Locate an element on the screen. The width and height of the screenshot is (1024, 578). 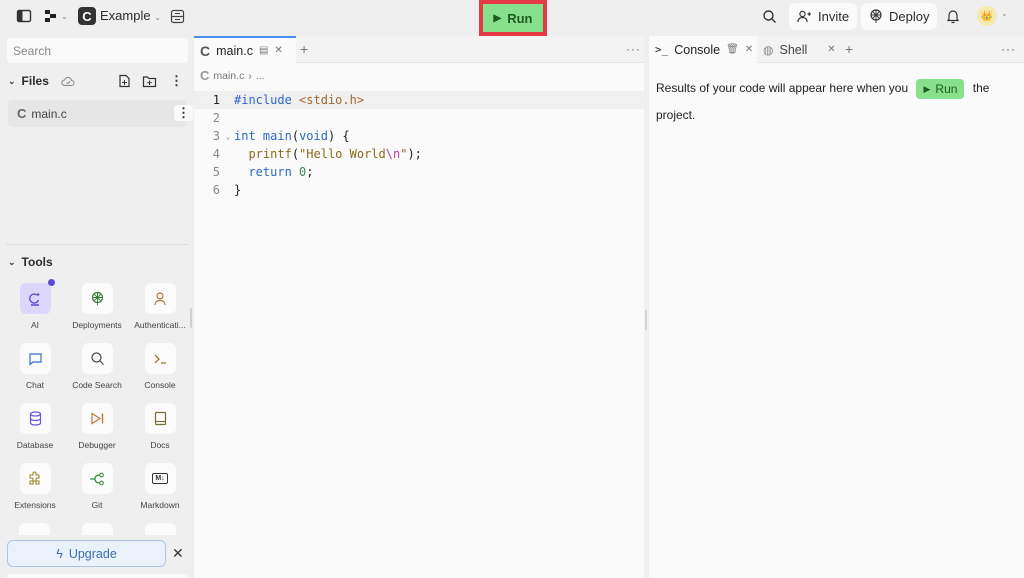
chat-icon is located at coordinates (35, 358).